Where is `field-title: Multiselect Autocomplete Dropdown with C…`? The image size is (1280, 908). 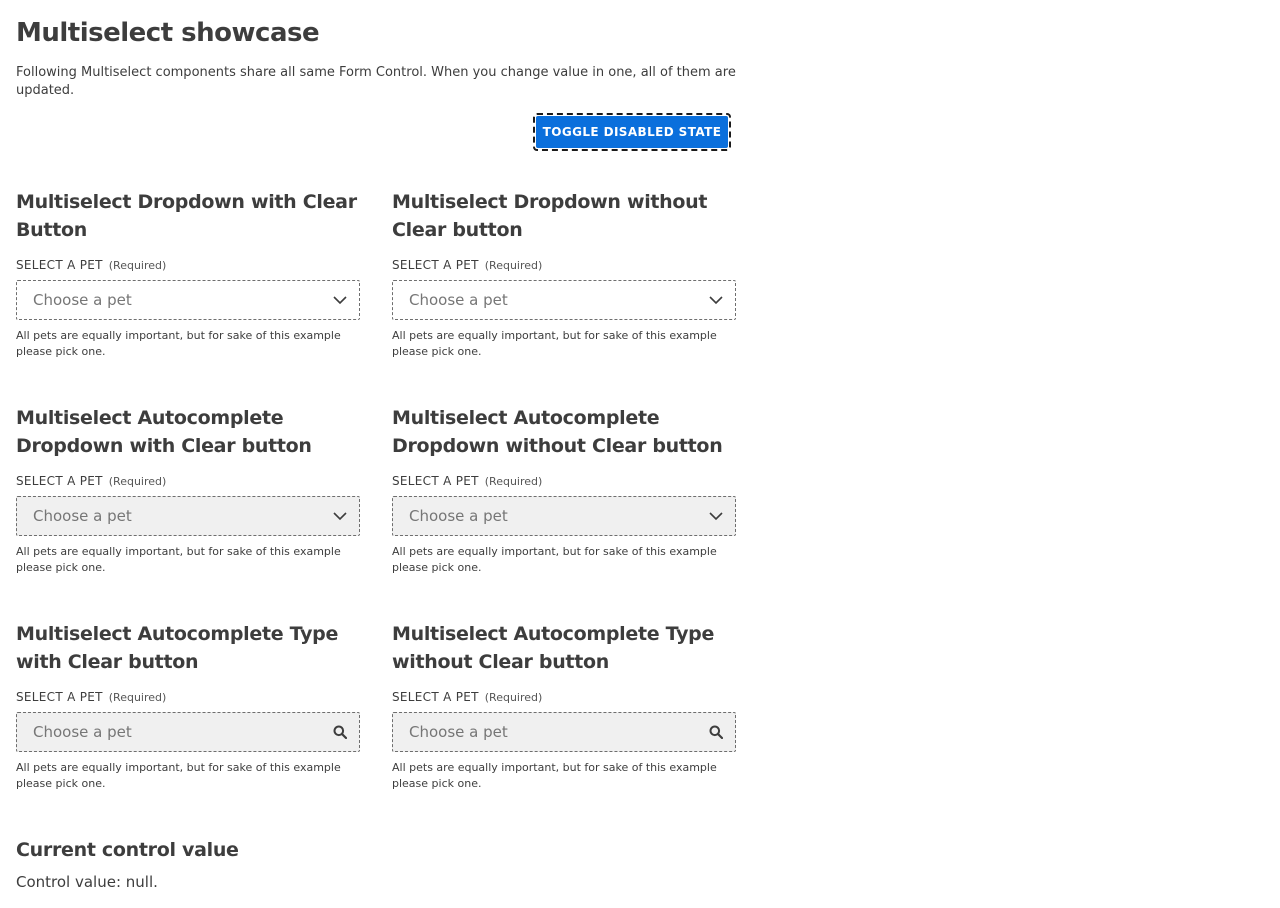
field-title: Multiselect Autocomplete Dropdown with C… is located at coordinates (164, 432).